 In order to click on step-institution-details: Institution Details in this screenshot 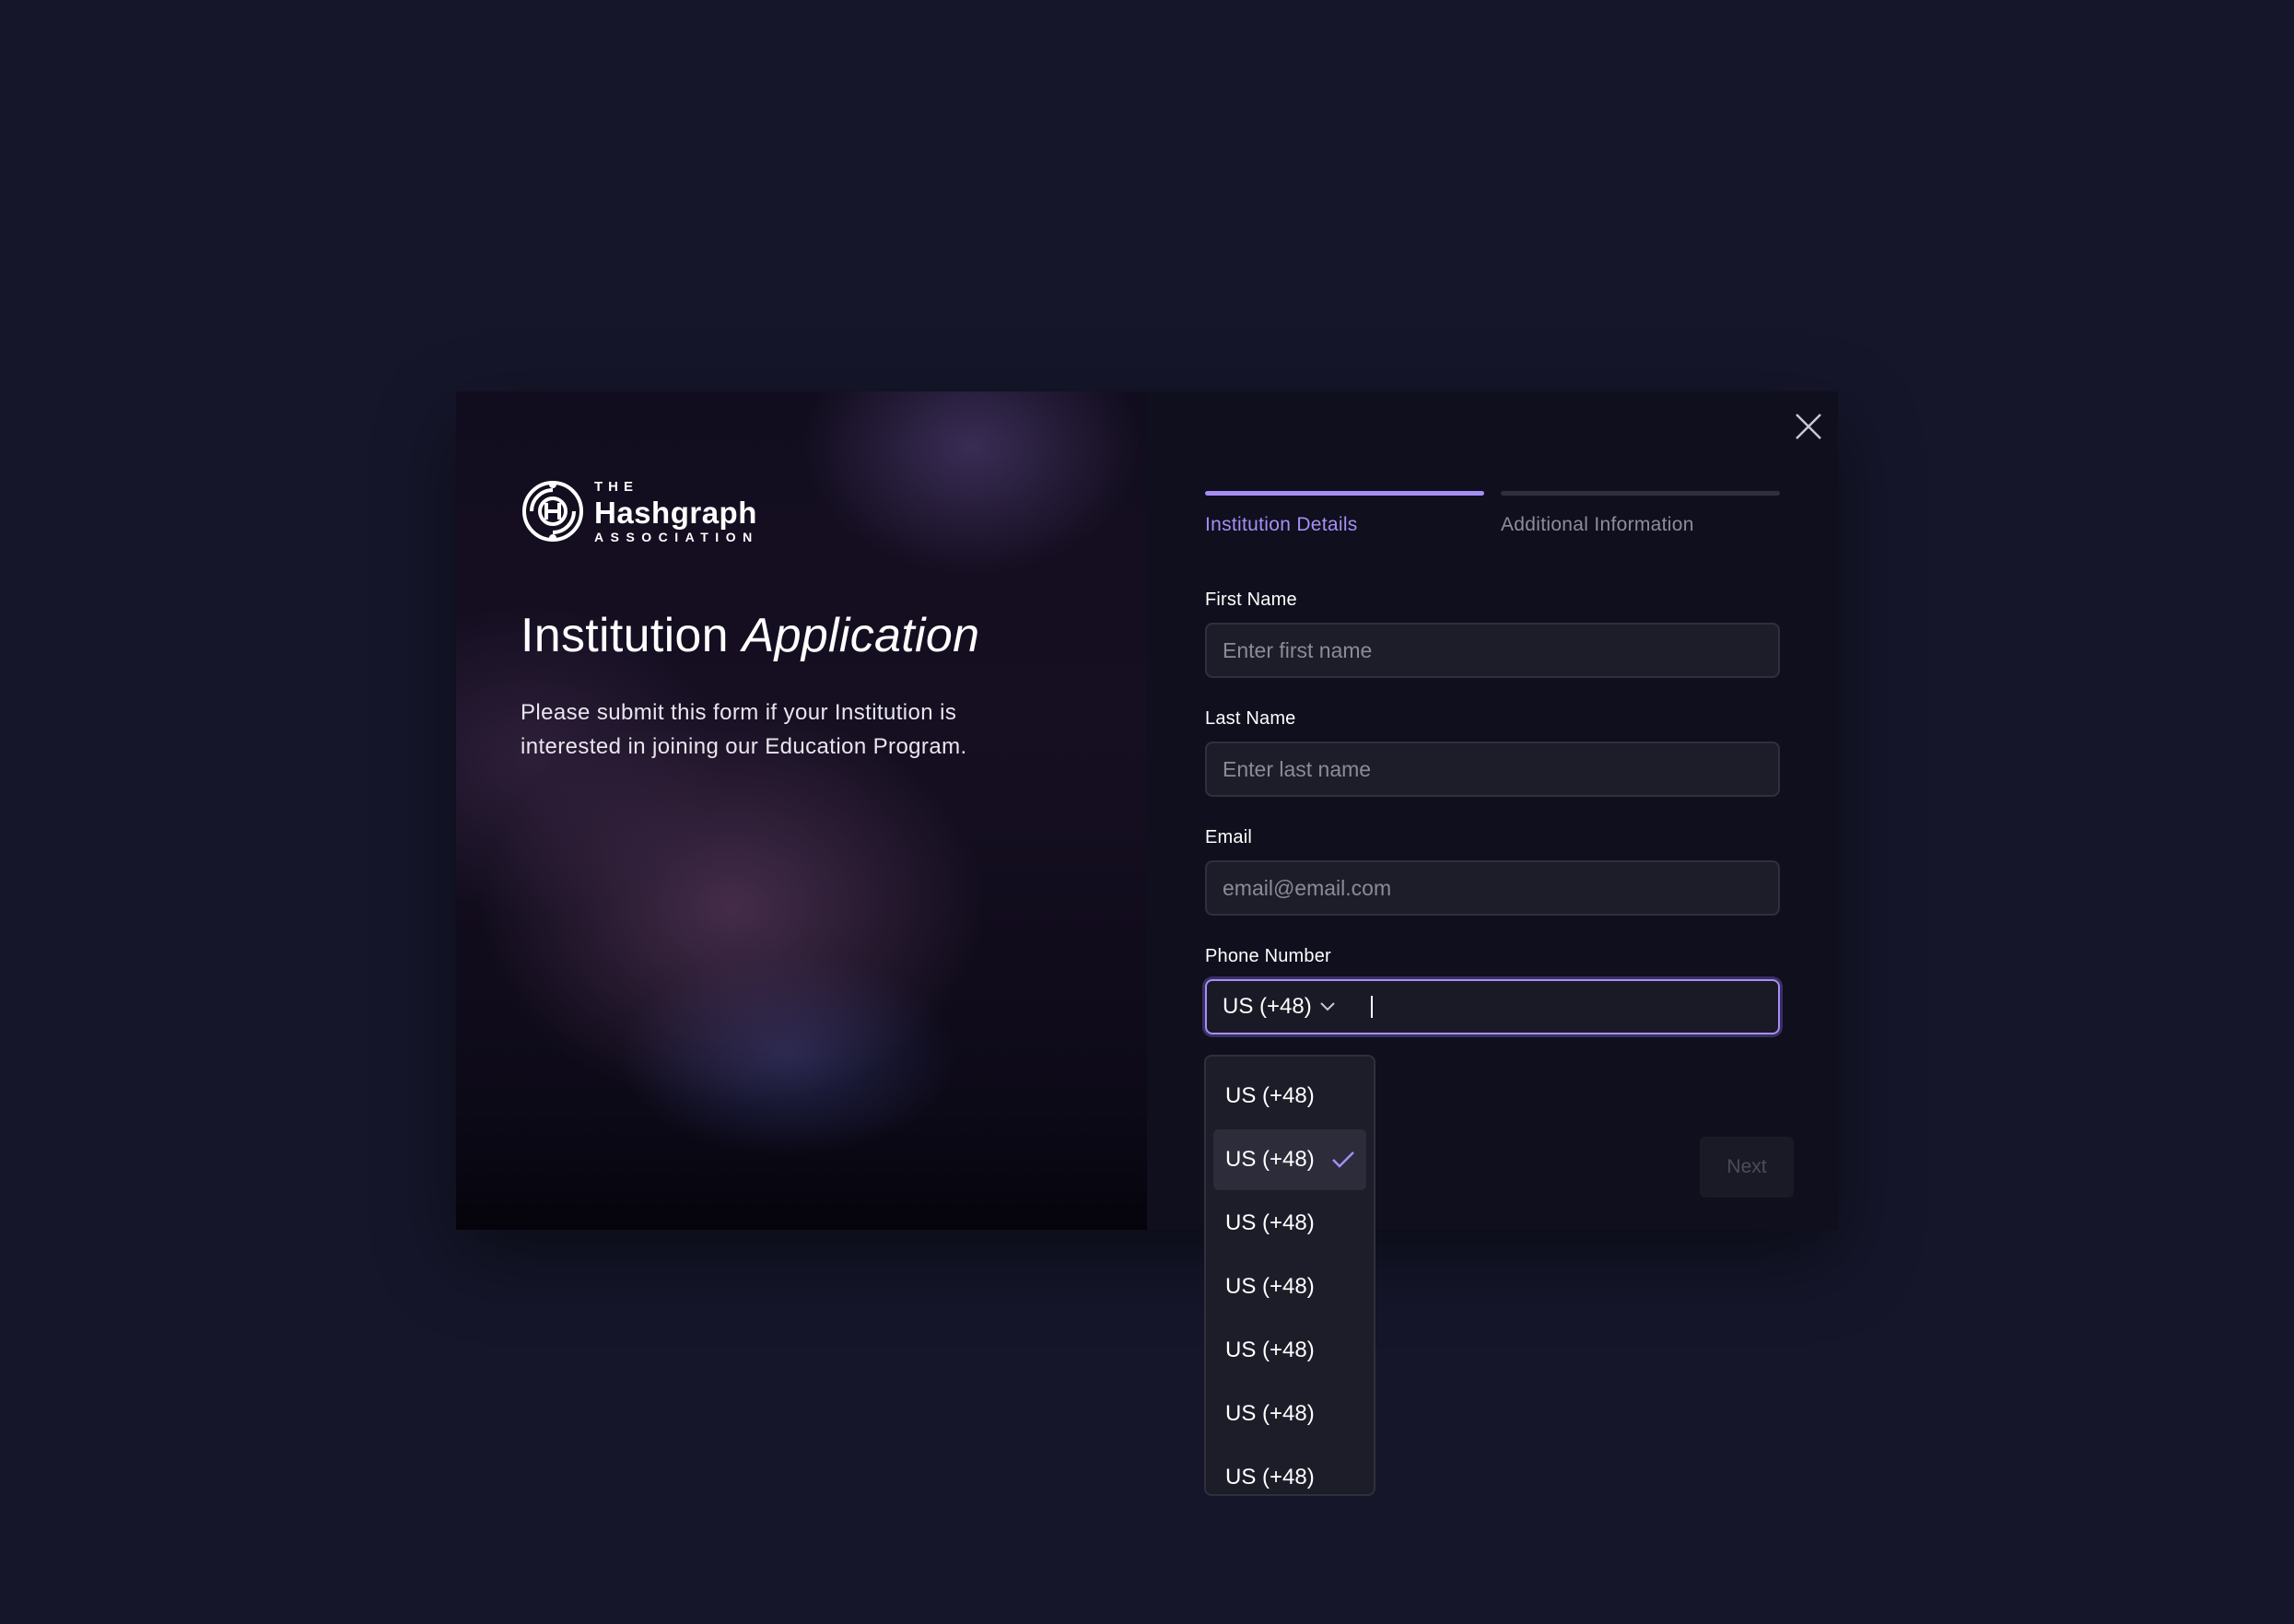, I will do `click(1344, 513)`.